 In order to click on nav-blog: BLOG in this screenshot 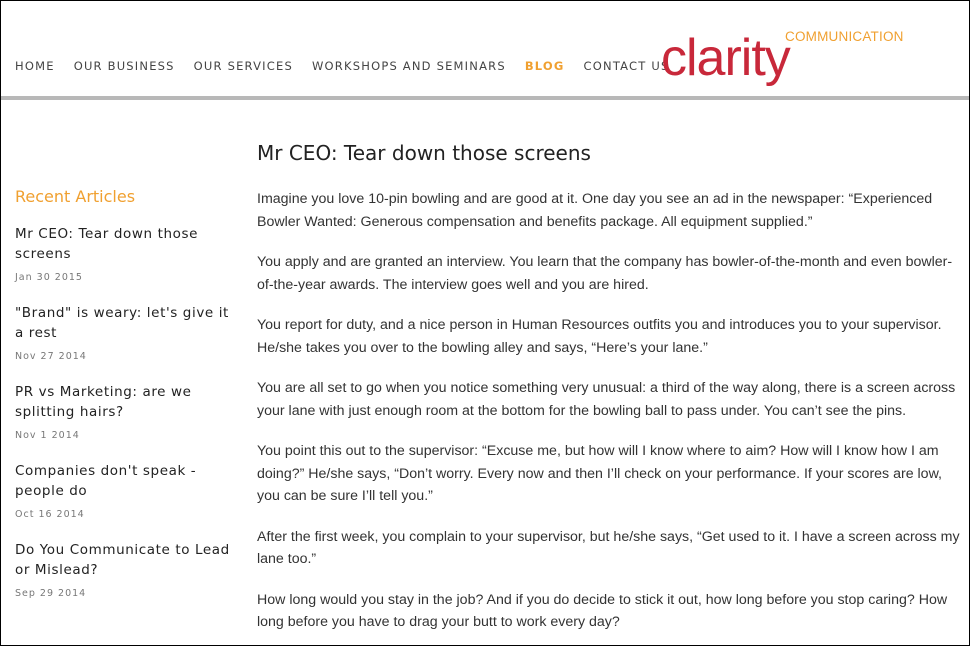, I will do `click(545, 66)`.